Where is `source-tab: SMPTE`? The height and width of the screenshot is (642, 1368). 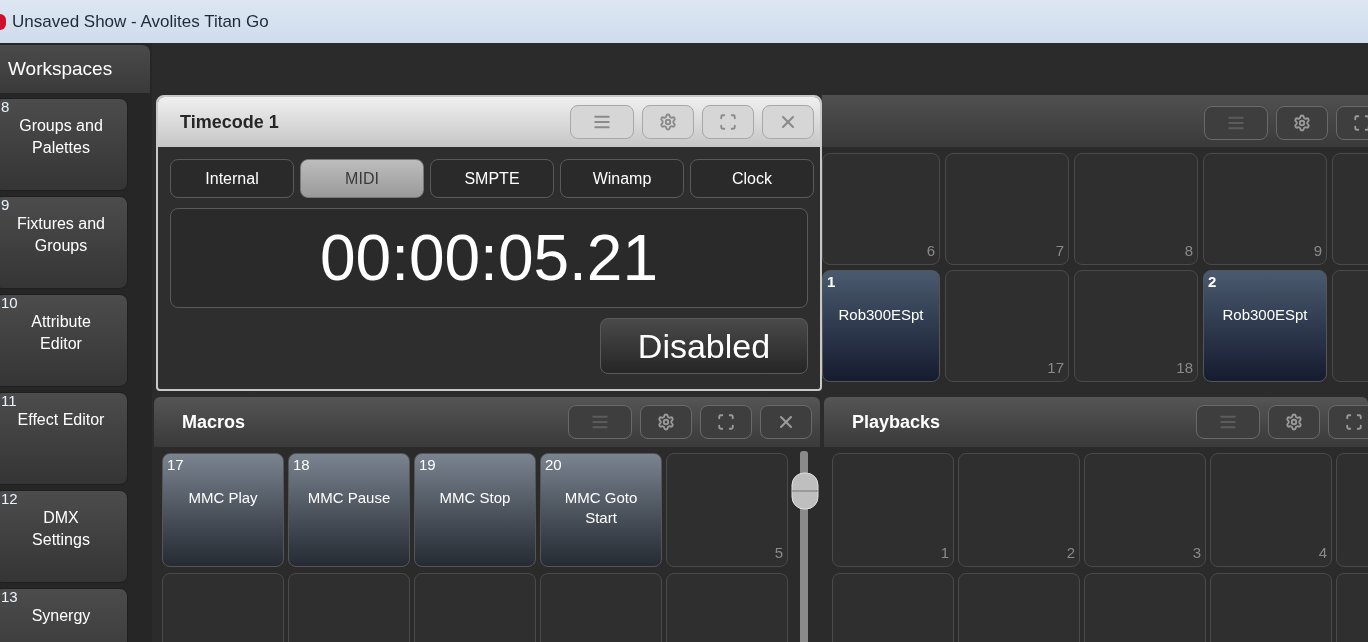 source-tab: SMPTE is located at coordinates (492, 178).